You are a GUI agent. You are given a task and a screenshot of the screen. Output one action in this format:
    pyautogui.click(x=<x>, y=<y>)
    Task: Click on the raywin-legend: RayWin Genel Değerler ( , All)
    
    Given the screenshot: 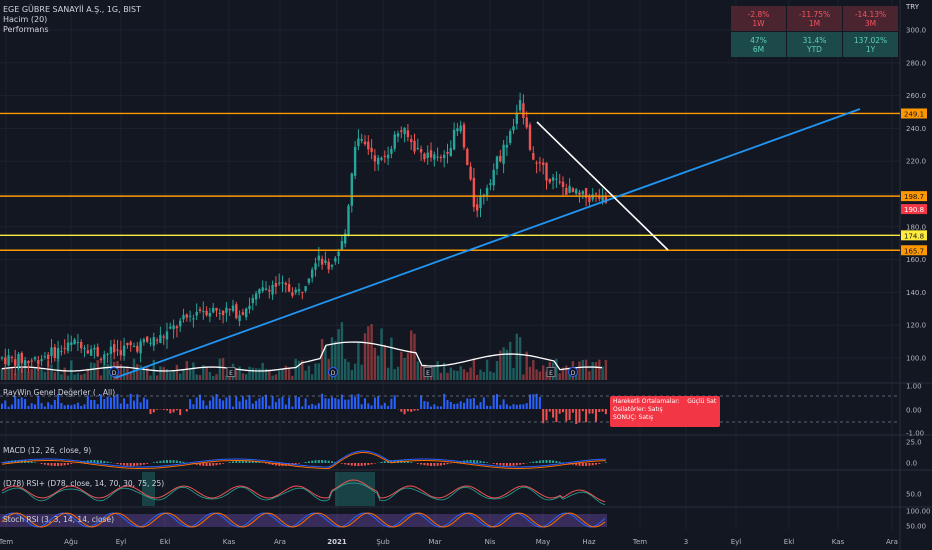 What is the action you would take?
    pyautogui.click(x=59, y=392)
    